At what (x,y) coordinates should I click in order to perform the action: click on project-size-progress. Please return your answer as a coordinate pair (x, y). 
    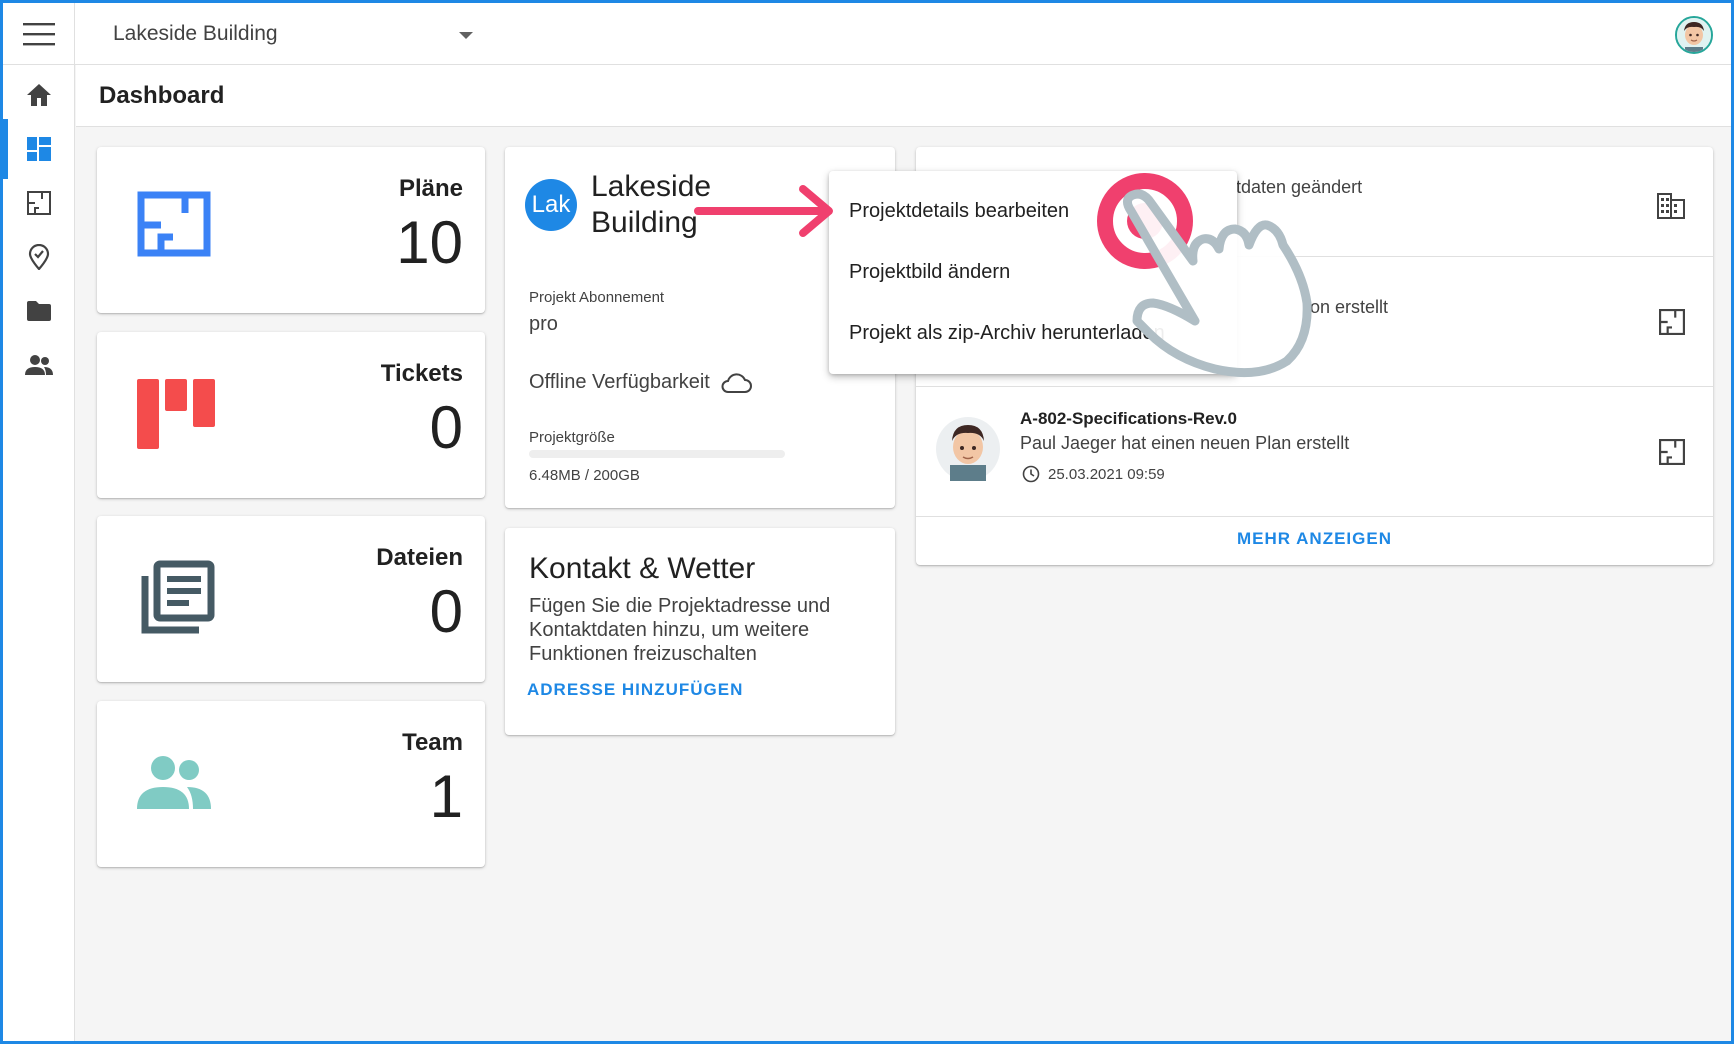
    Looking at the image, I should click on (657, 454).